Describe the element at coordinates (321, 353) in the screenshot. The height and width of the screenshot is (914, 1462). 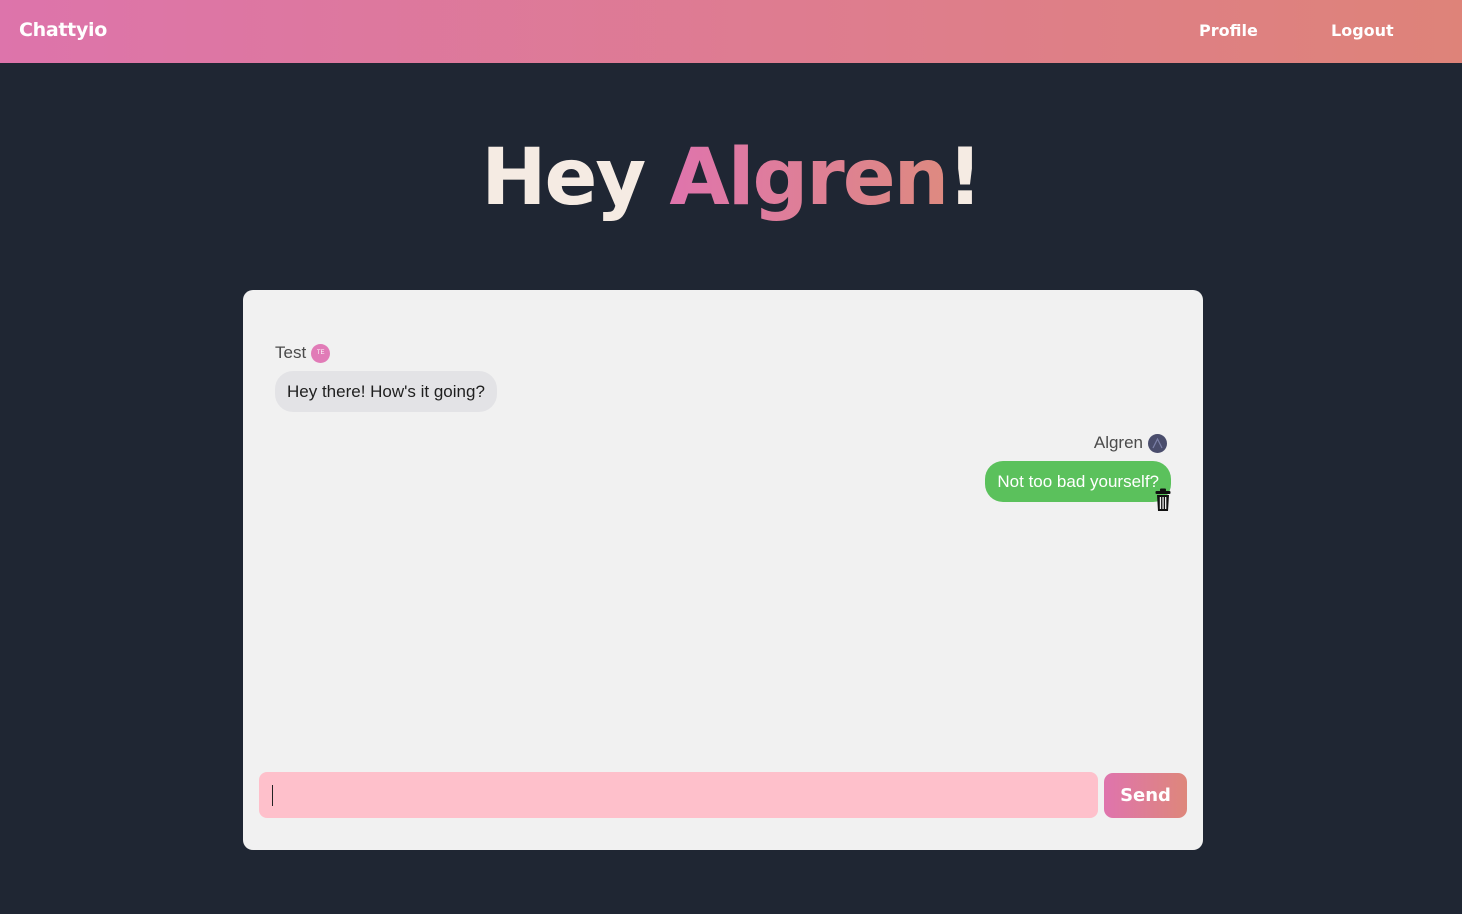
I see `avatar: TE` at that location.